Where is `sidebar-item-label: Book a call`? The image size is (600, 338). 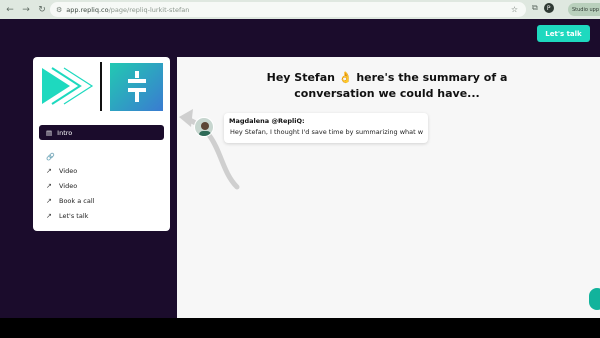 sidebar-item-label: Book a call is located at coordinates (77, 201).